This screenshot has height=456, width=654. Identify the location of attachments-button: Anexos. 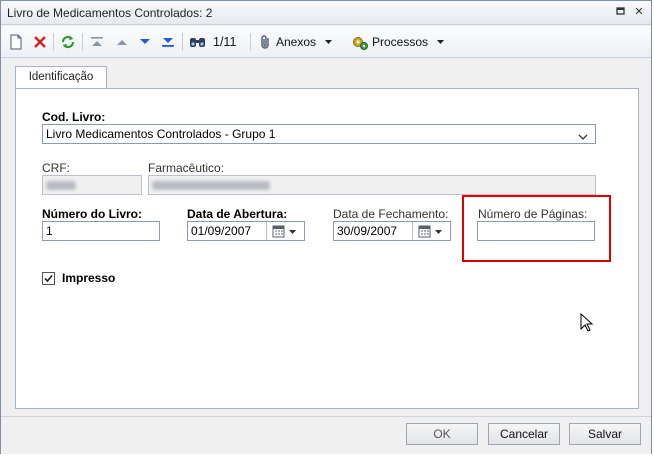
(297, 42).